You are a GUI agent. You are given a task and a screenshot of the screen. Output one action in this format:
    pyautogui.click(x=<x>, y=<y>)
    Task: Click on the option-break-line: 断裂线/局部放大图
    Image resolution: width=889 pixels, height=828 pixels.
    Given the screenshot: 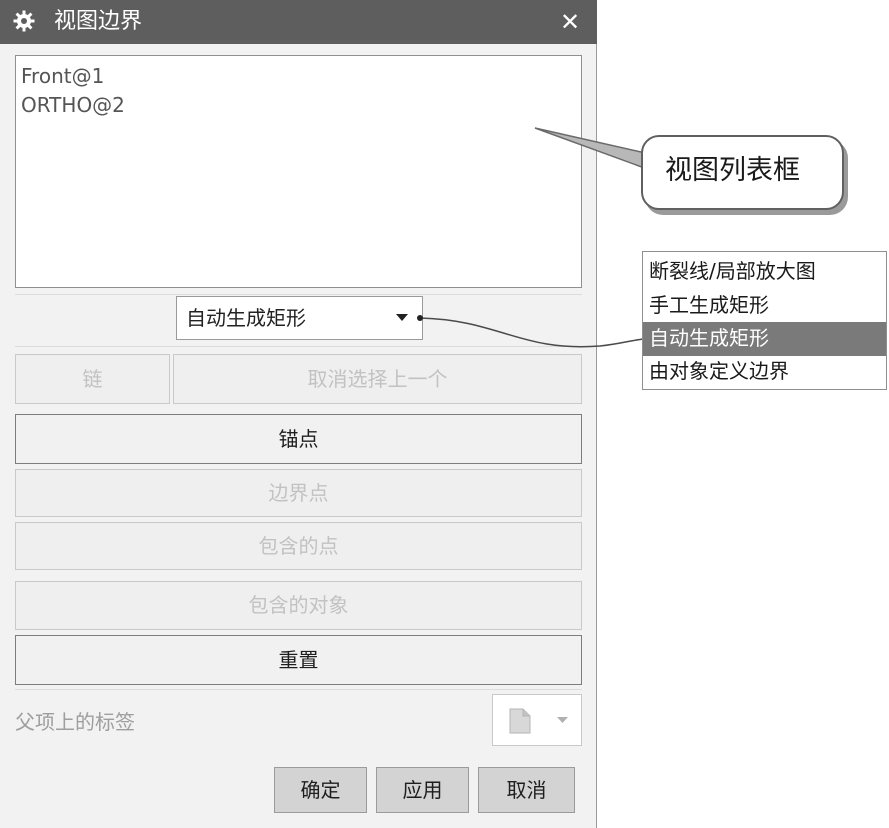 What is the action you would take?
    pyautogui.click(x=764, y=272)
    